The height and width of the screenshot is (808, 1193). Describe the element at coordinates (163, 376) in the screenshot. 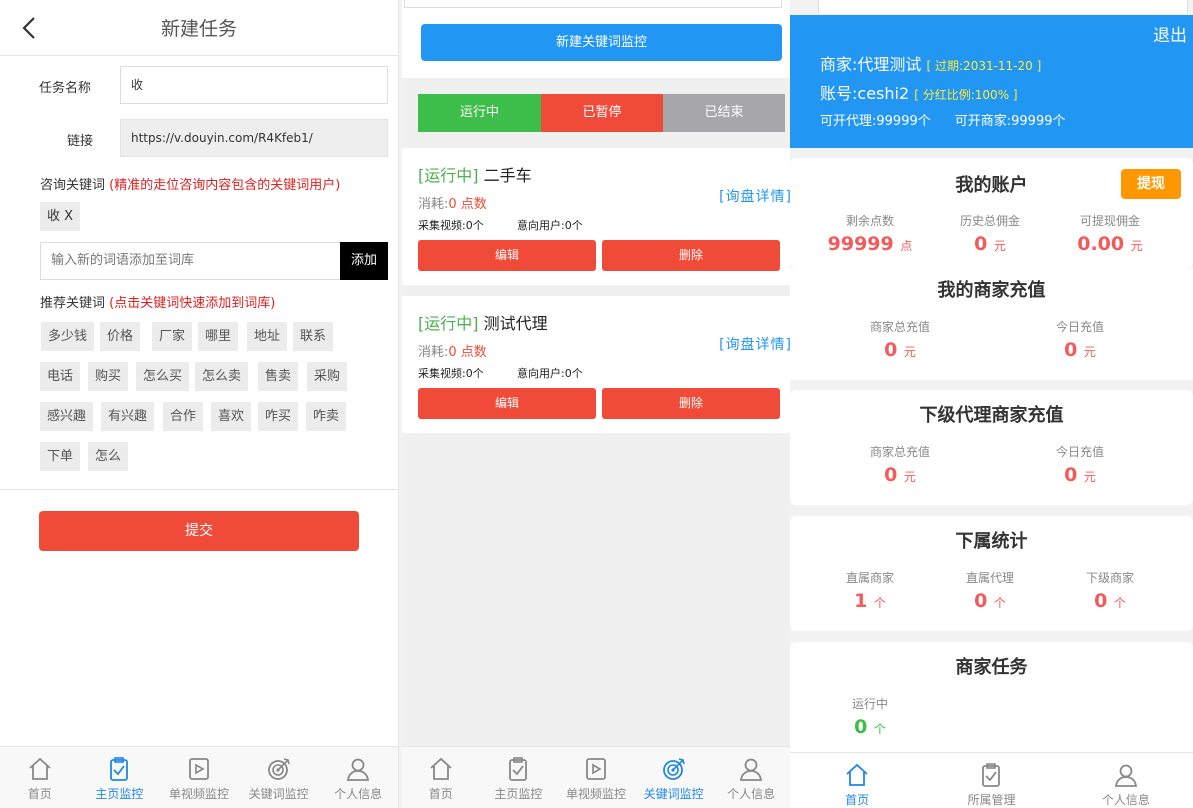

I see `recommended-keyword-chip: 怎么买` at that location.